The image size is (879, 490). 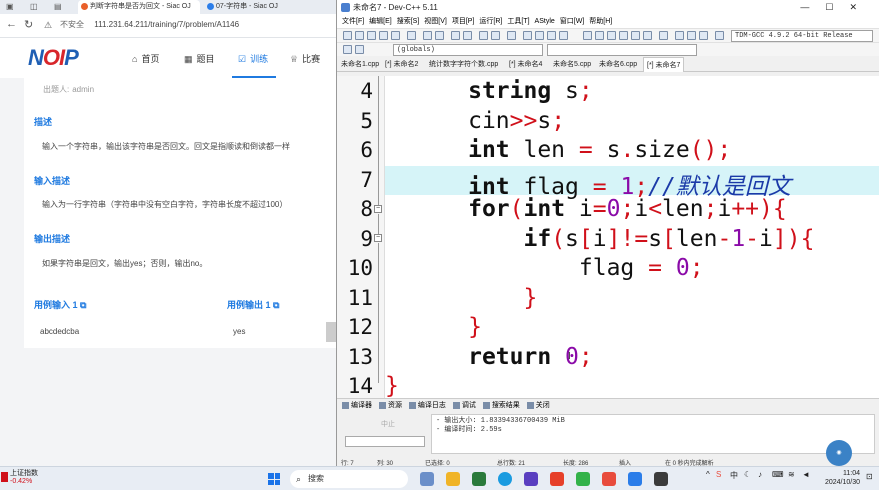 I want to click on close-file-icon, so click(x=395, y=35).